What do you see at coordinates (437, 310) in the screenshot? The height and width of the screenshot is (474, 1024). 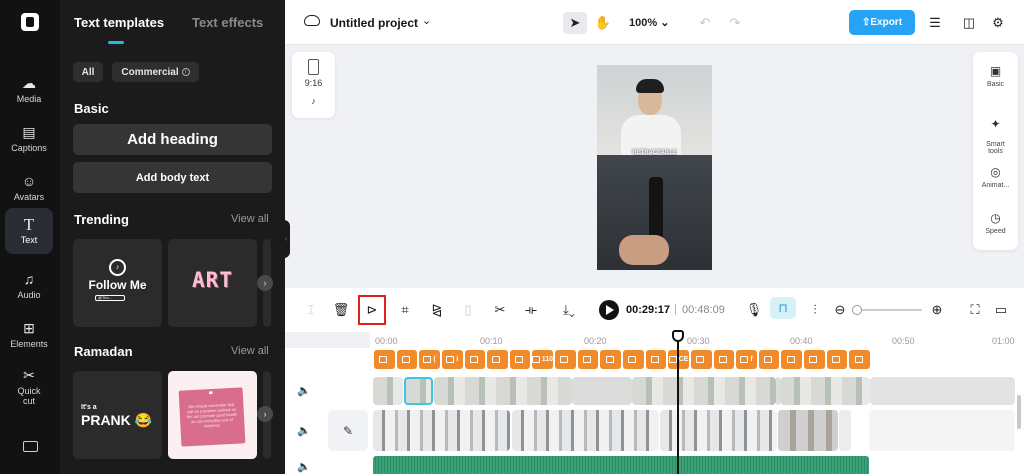 I see `flip-icon: ⧎` at bounding box center [437, 310].